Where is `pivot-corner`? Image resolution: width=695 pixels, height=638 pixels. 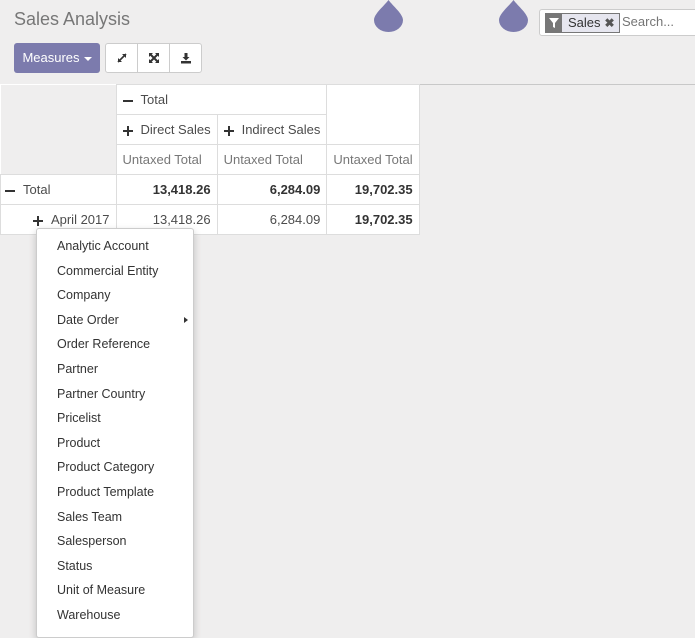
pivot-corner is located at coordinates (58, 129).